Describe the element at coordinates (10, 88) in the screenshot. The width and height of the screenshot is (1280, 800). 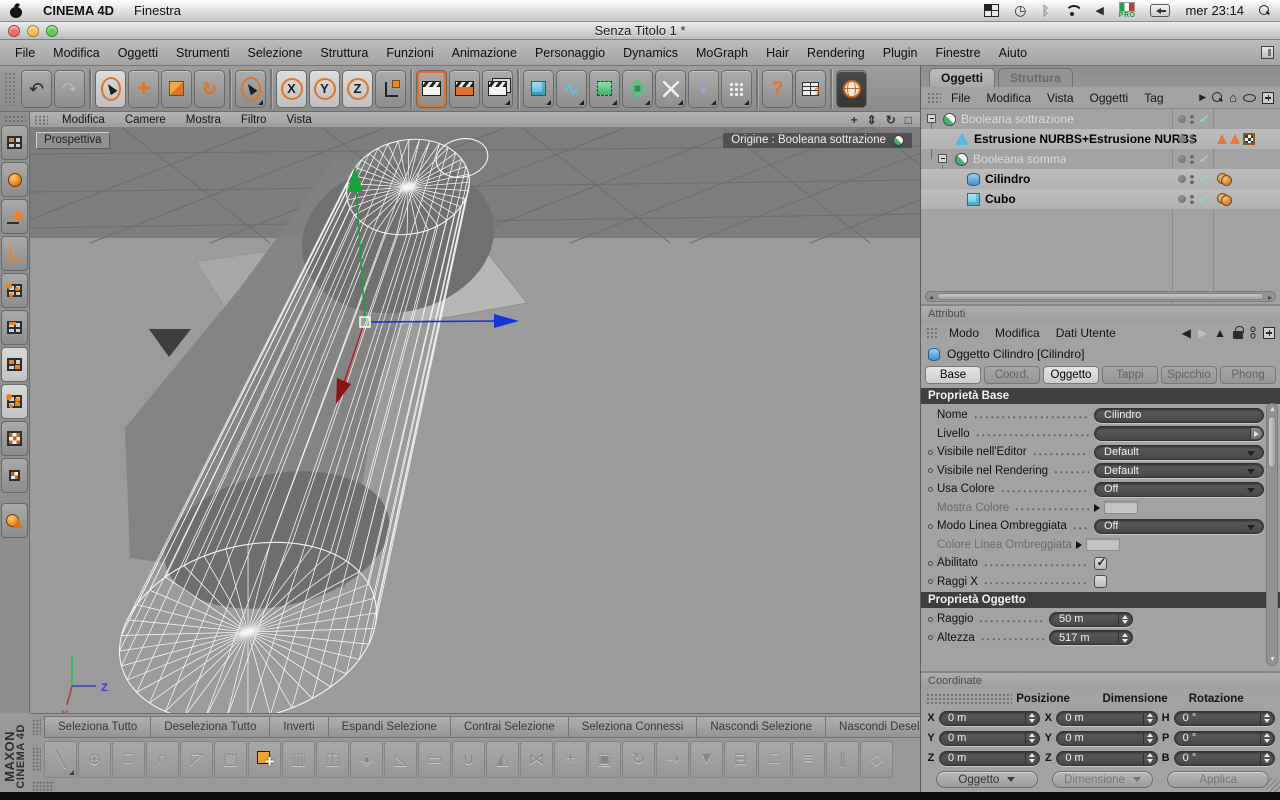
I see `toolbar-grip` at that location.